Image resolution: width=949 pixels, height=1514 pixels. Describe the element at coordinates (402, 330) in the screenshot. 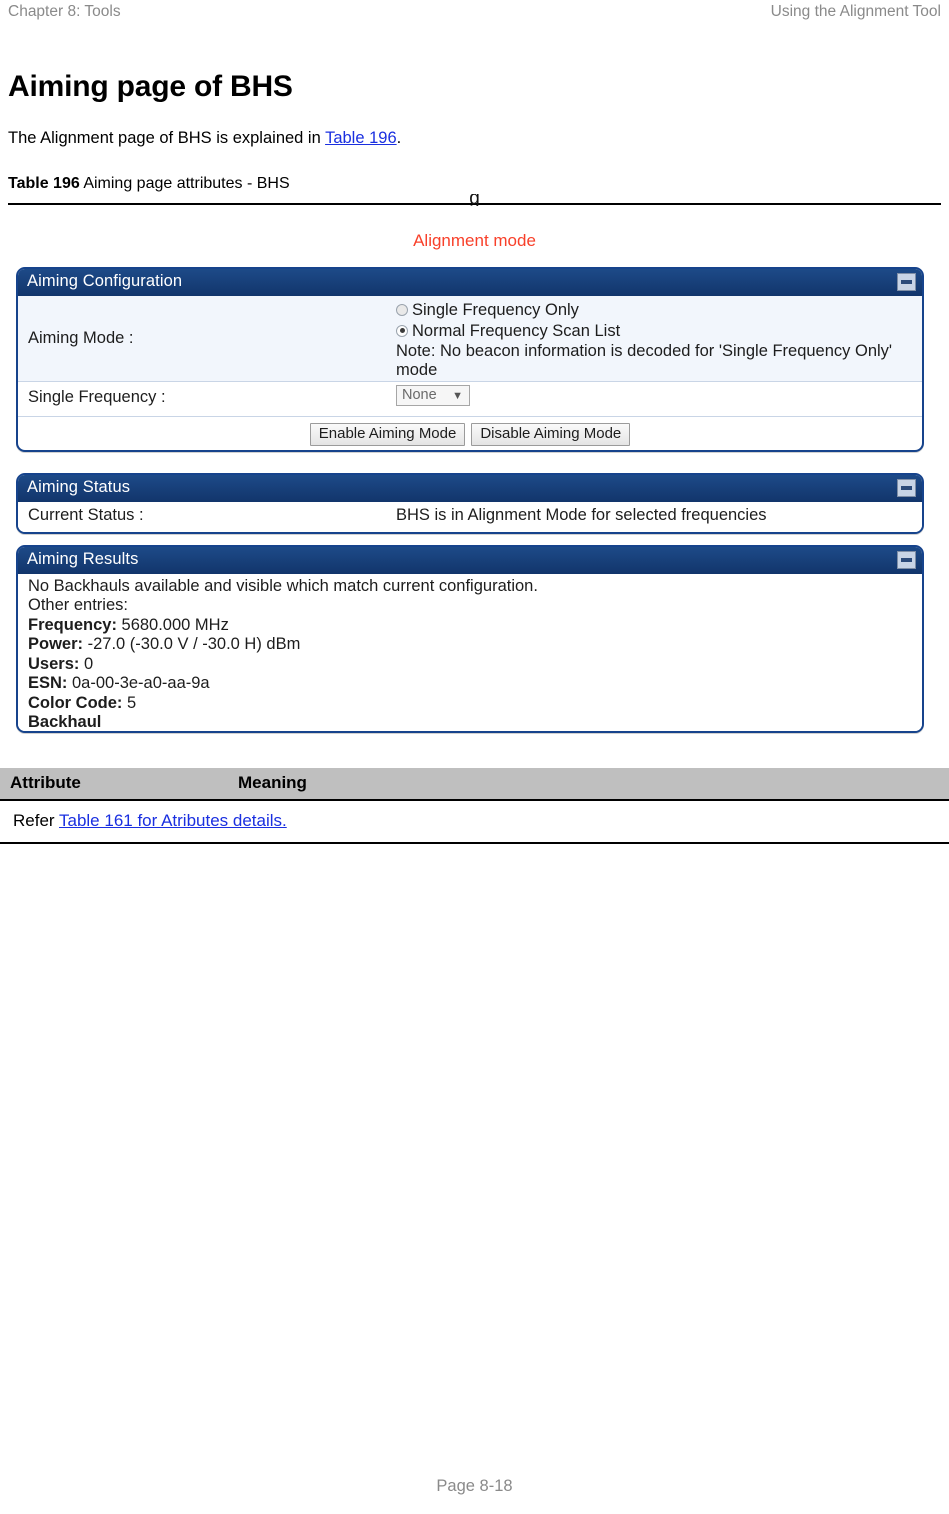

I see `radio-icon-normal-frequency-scan-list` at that location.